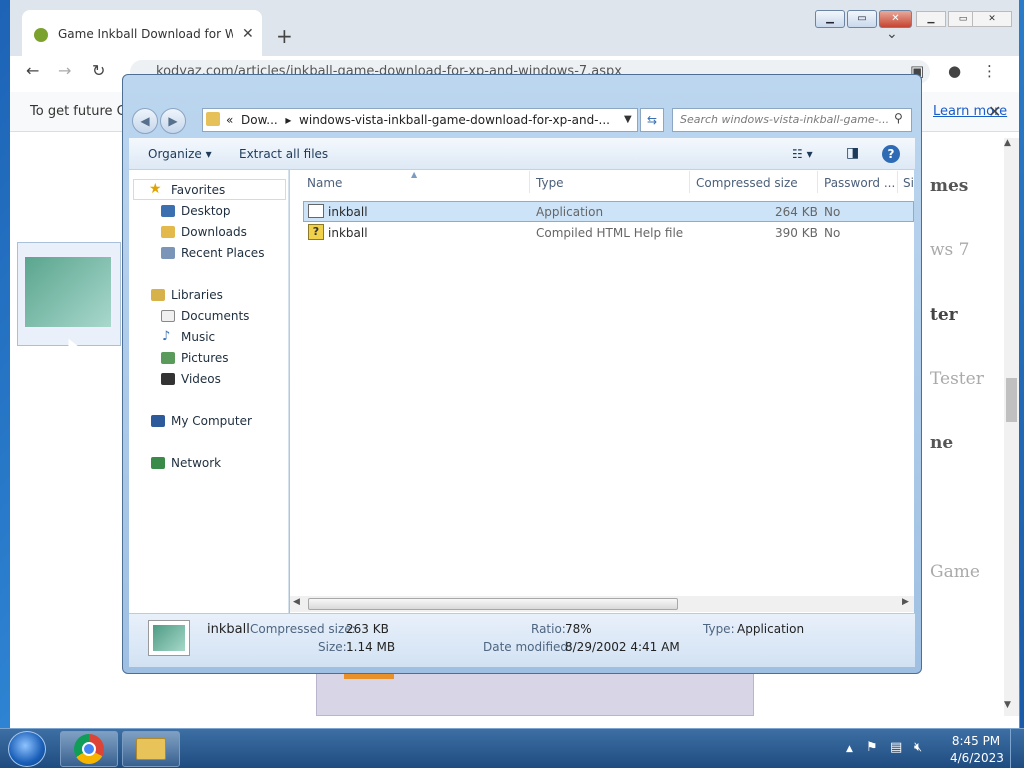 The height and width of the screenshot is (768, 1024). I want to click on scroll-left-icon: ◀, so click(296, 602).